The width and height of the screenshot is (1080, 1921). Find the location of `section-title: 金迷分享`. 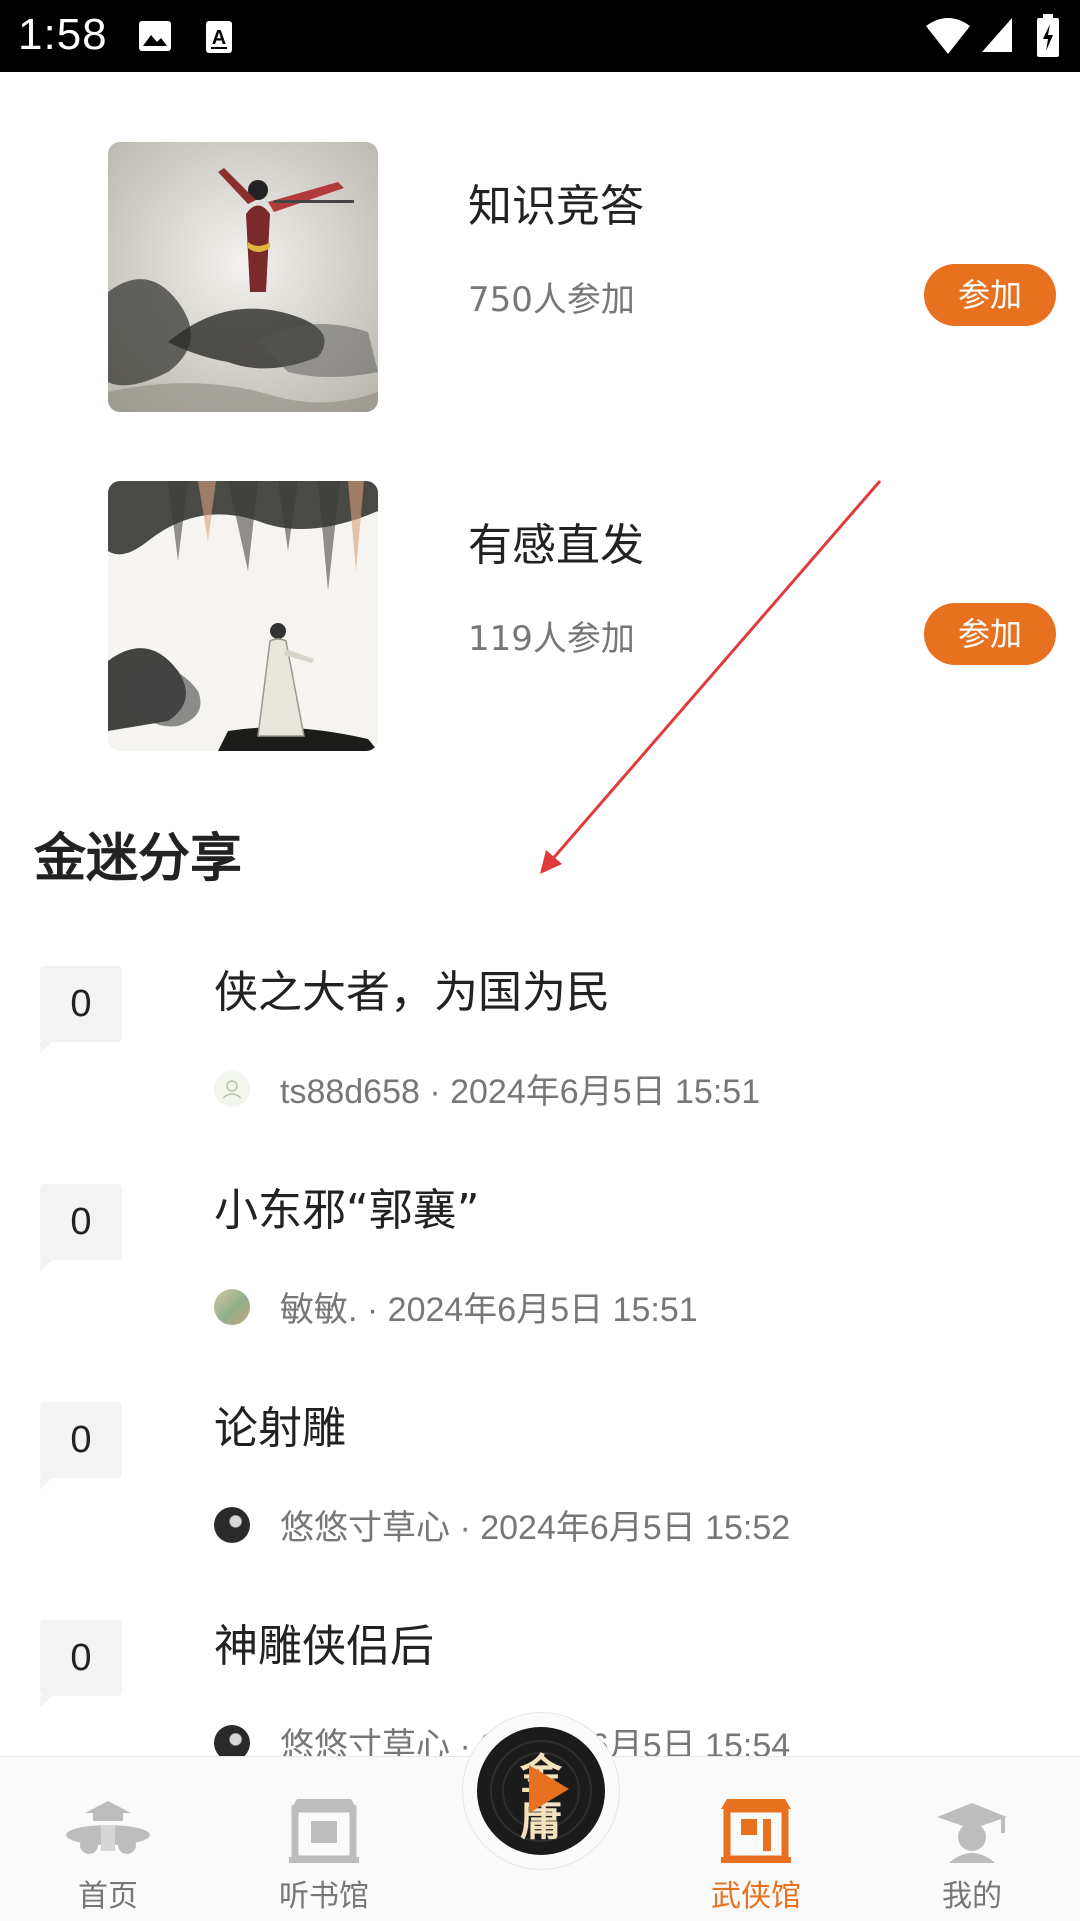

section-title: 金迷分享 is located at coordinates (138, 859).